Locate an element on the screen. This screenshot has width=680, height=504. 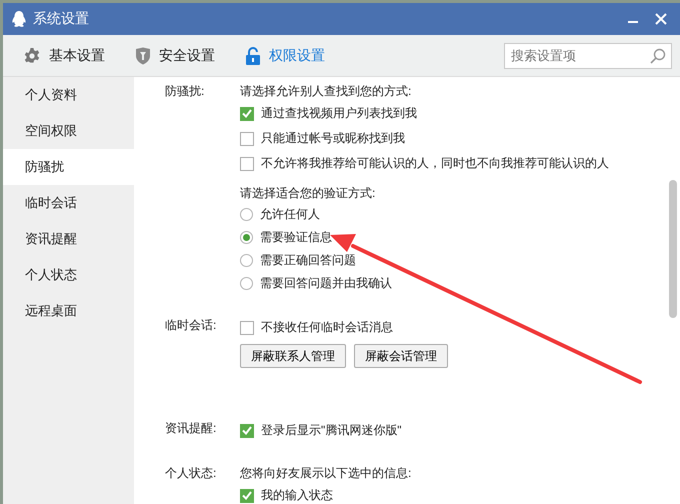
search-field: 搜索设置项 is located at coordinates (588, 55).